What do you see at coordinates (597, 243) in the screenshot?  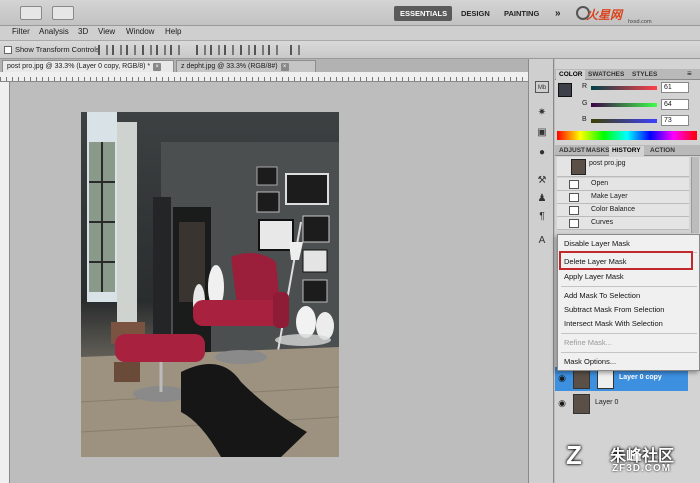 I see `menu-disable-layer-mask: Disable Layer Mask` at bounding box center [597, 243].